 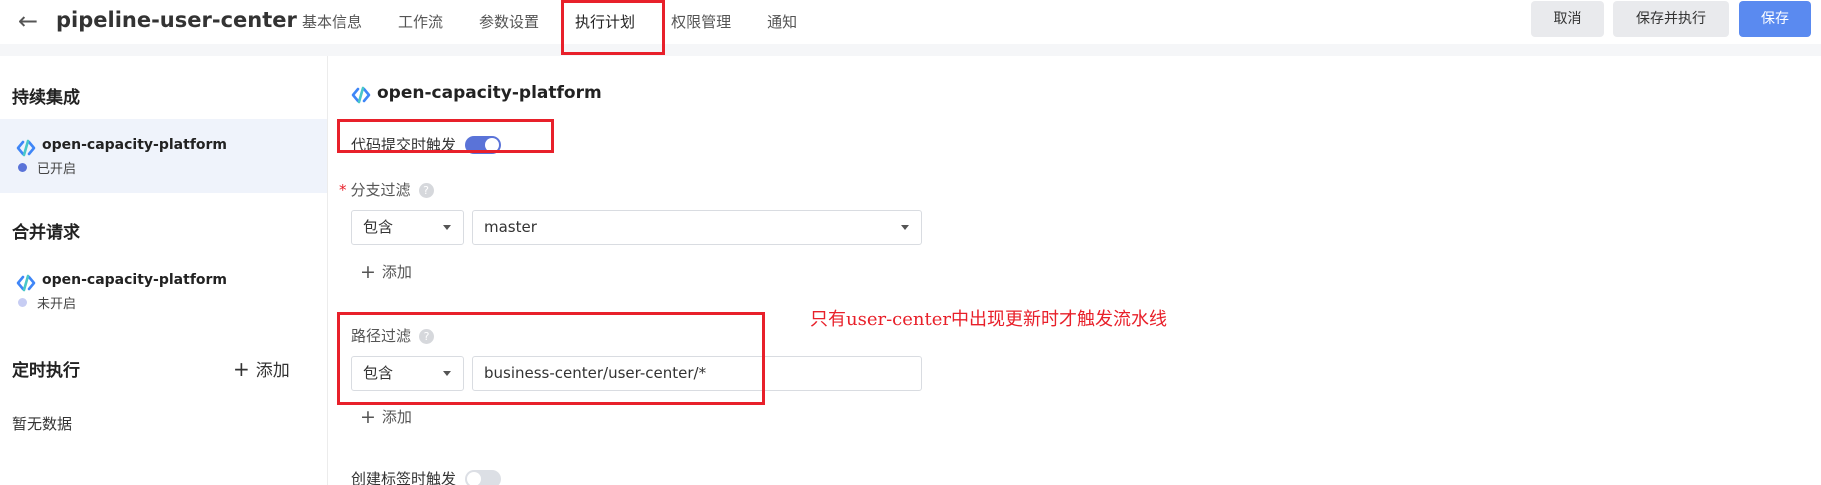 What do you see at coordinates (332, 22) in the screenshot?
I see `tab-basic-info: 基本信息` at bounding box center [332, 22].